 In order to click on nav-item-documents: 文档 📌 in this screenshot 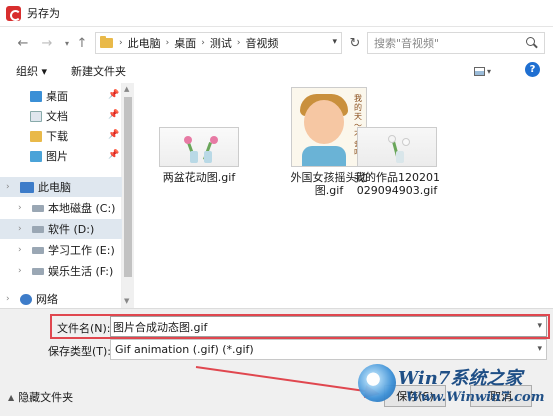, I will do `click(61, 116)`.